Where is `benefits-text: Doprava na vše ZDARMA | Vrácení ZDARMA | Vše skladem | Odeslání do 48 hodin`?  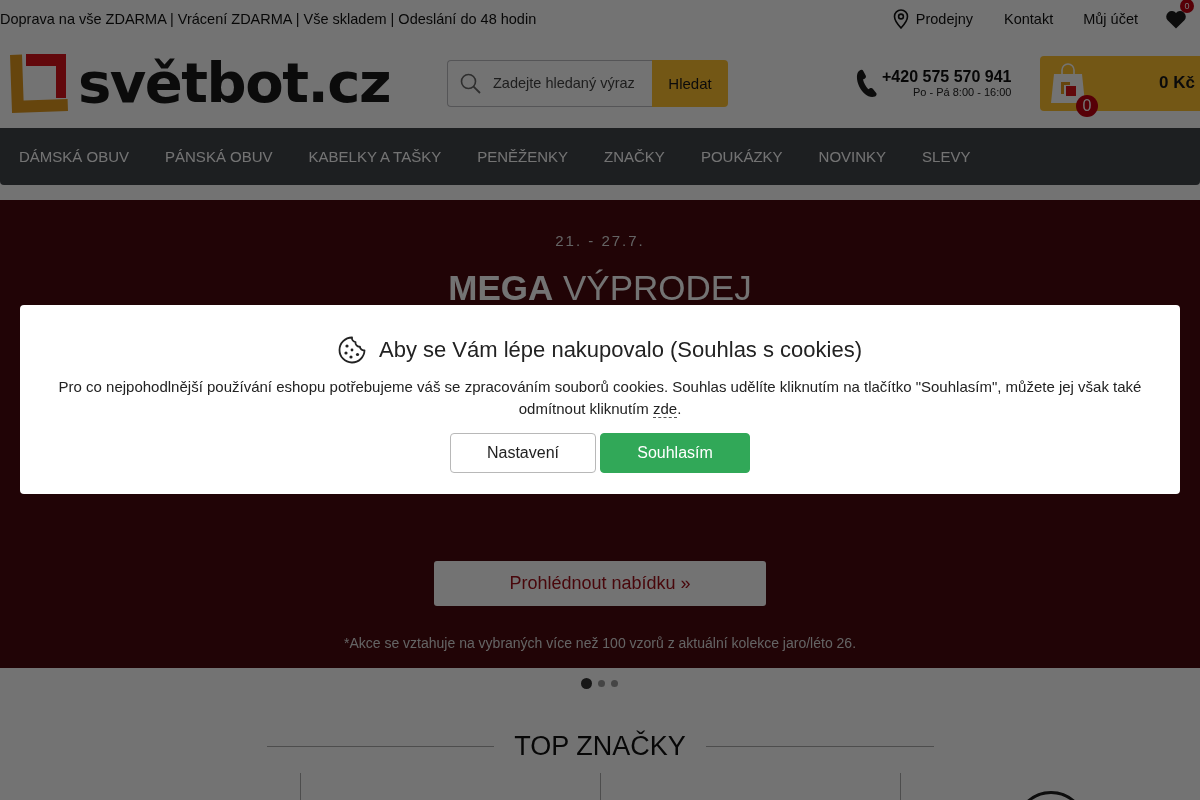 benefits-text: Doprava na vše ZDARMA | Vrácení ZDARMA | Vše skladem | Odeslání do 48 hodin is located at coordinates (268, 19).